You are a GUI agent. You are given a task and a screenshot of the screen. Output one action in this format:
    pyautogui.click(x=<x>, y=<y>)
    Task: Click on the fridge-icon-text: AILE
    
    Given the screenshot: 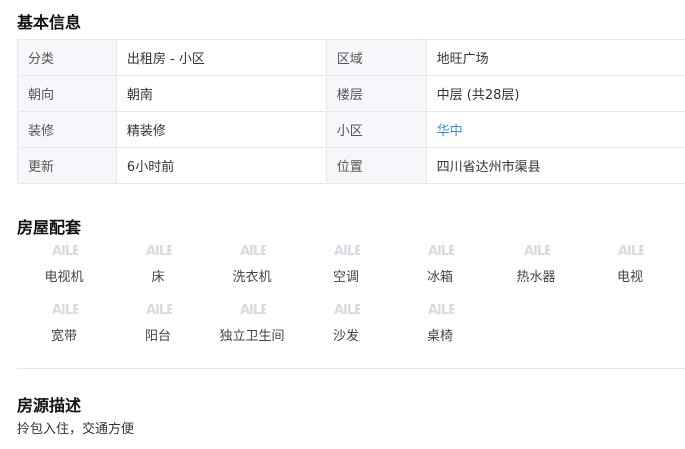 What is the action you would take?
    pyautogui.click(x=441, y=251)
    